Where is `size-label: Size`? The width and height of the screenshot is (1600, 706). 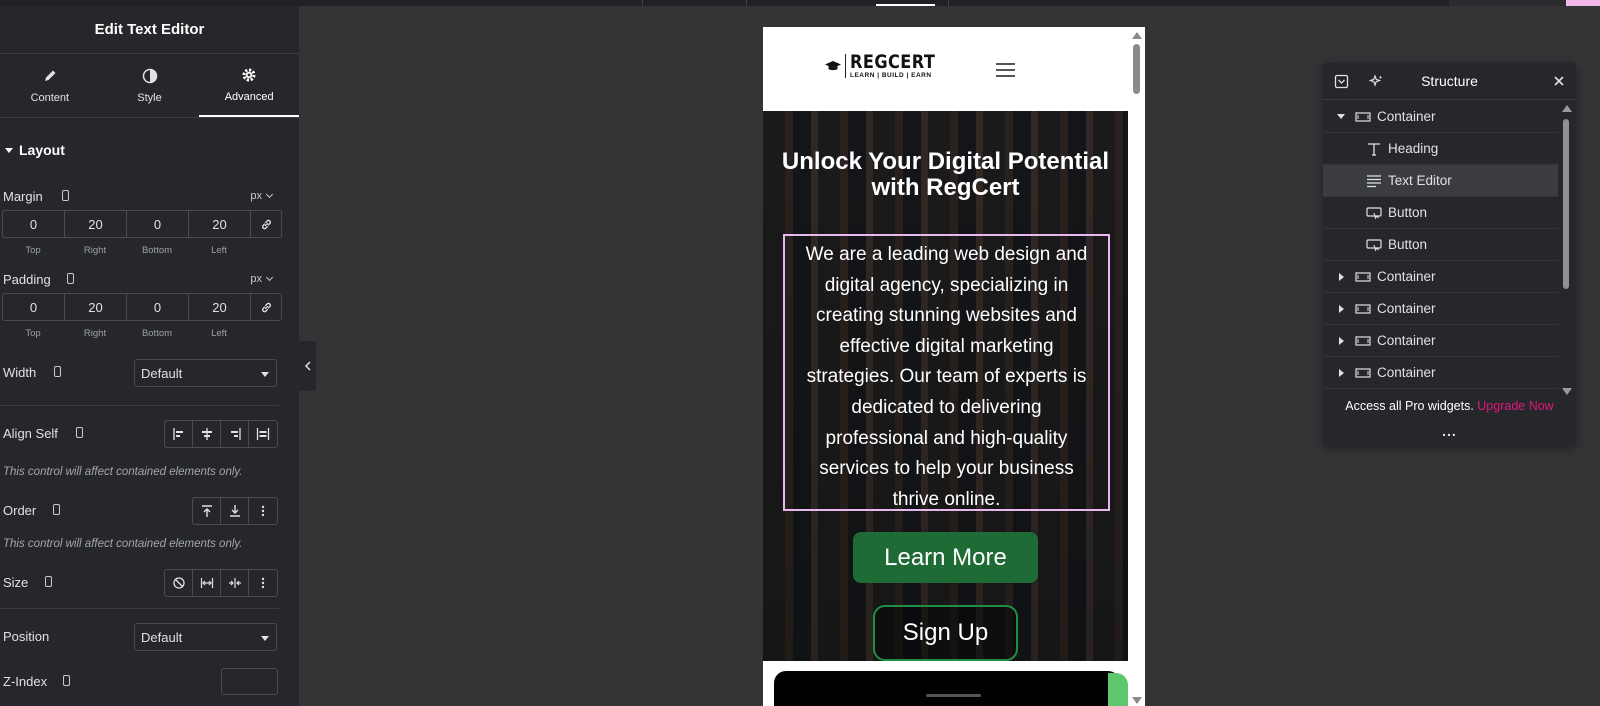
size-label: Size is located at coordinates (16, 582).